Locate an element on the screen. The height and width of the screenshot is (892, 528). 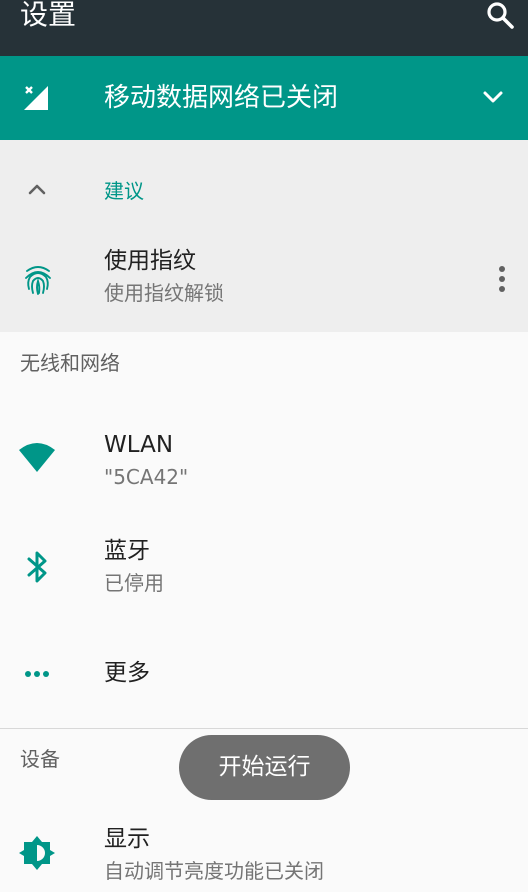
bluetooth-subtitle: 已停用 is located at coordinates (134, 583).